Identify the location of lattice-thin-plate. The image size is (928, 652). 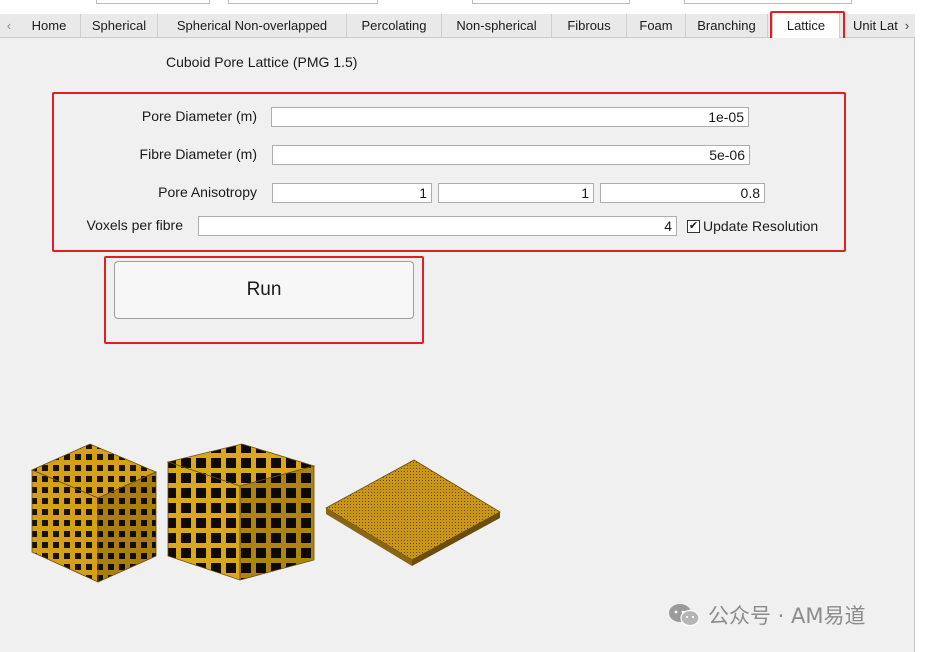
(413, 512).